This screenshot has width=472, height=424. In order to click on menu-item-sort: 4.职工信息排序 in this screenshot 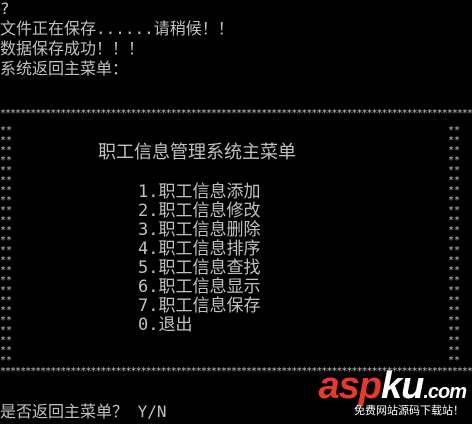, I will do `click(199, 249)`.